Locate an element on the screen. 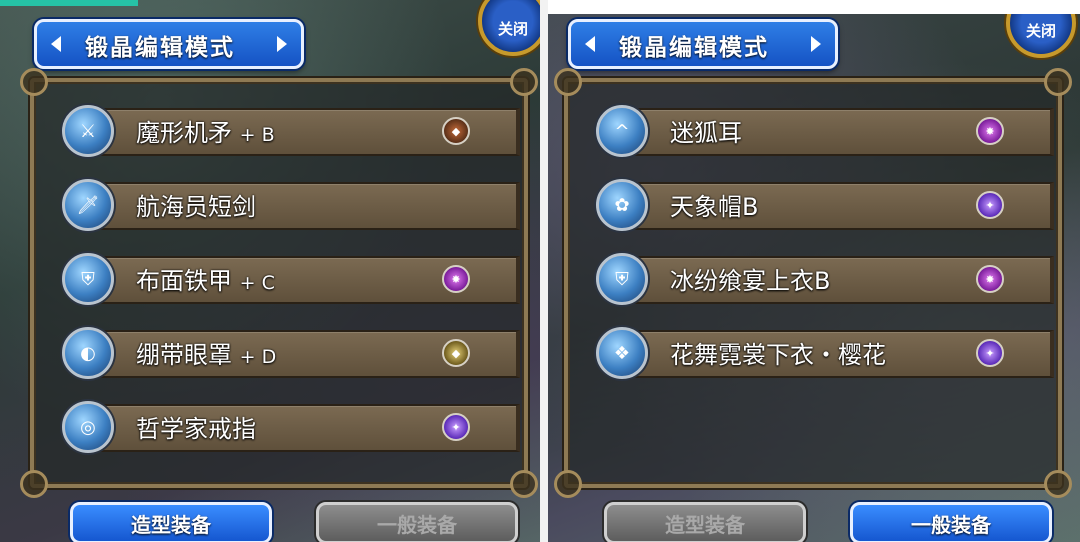  item-name: 迷狐耳 is located at coordinates (706, 133).